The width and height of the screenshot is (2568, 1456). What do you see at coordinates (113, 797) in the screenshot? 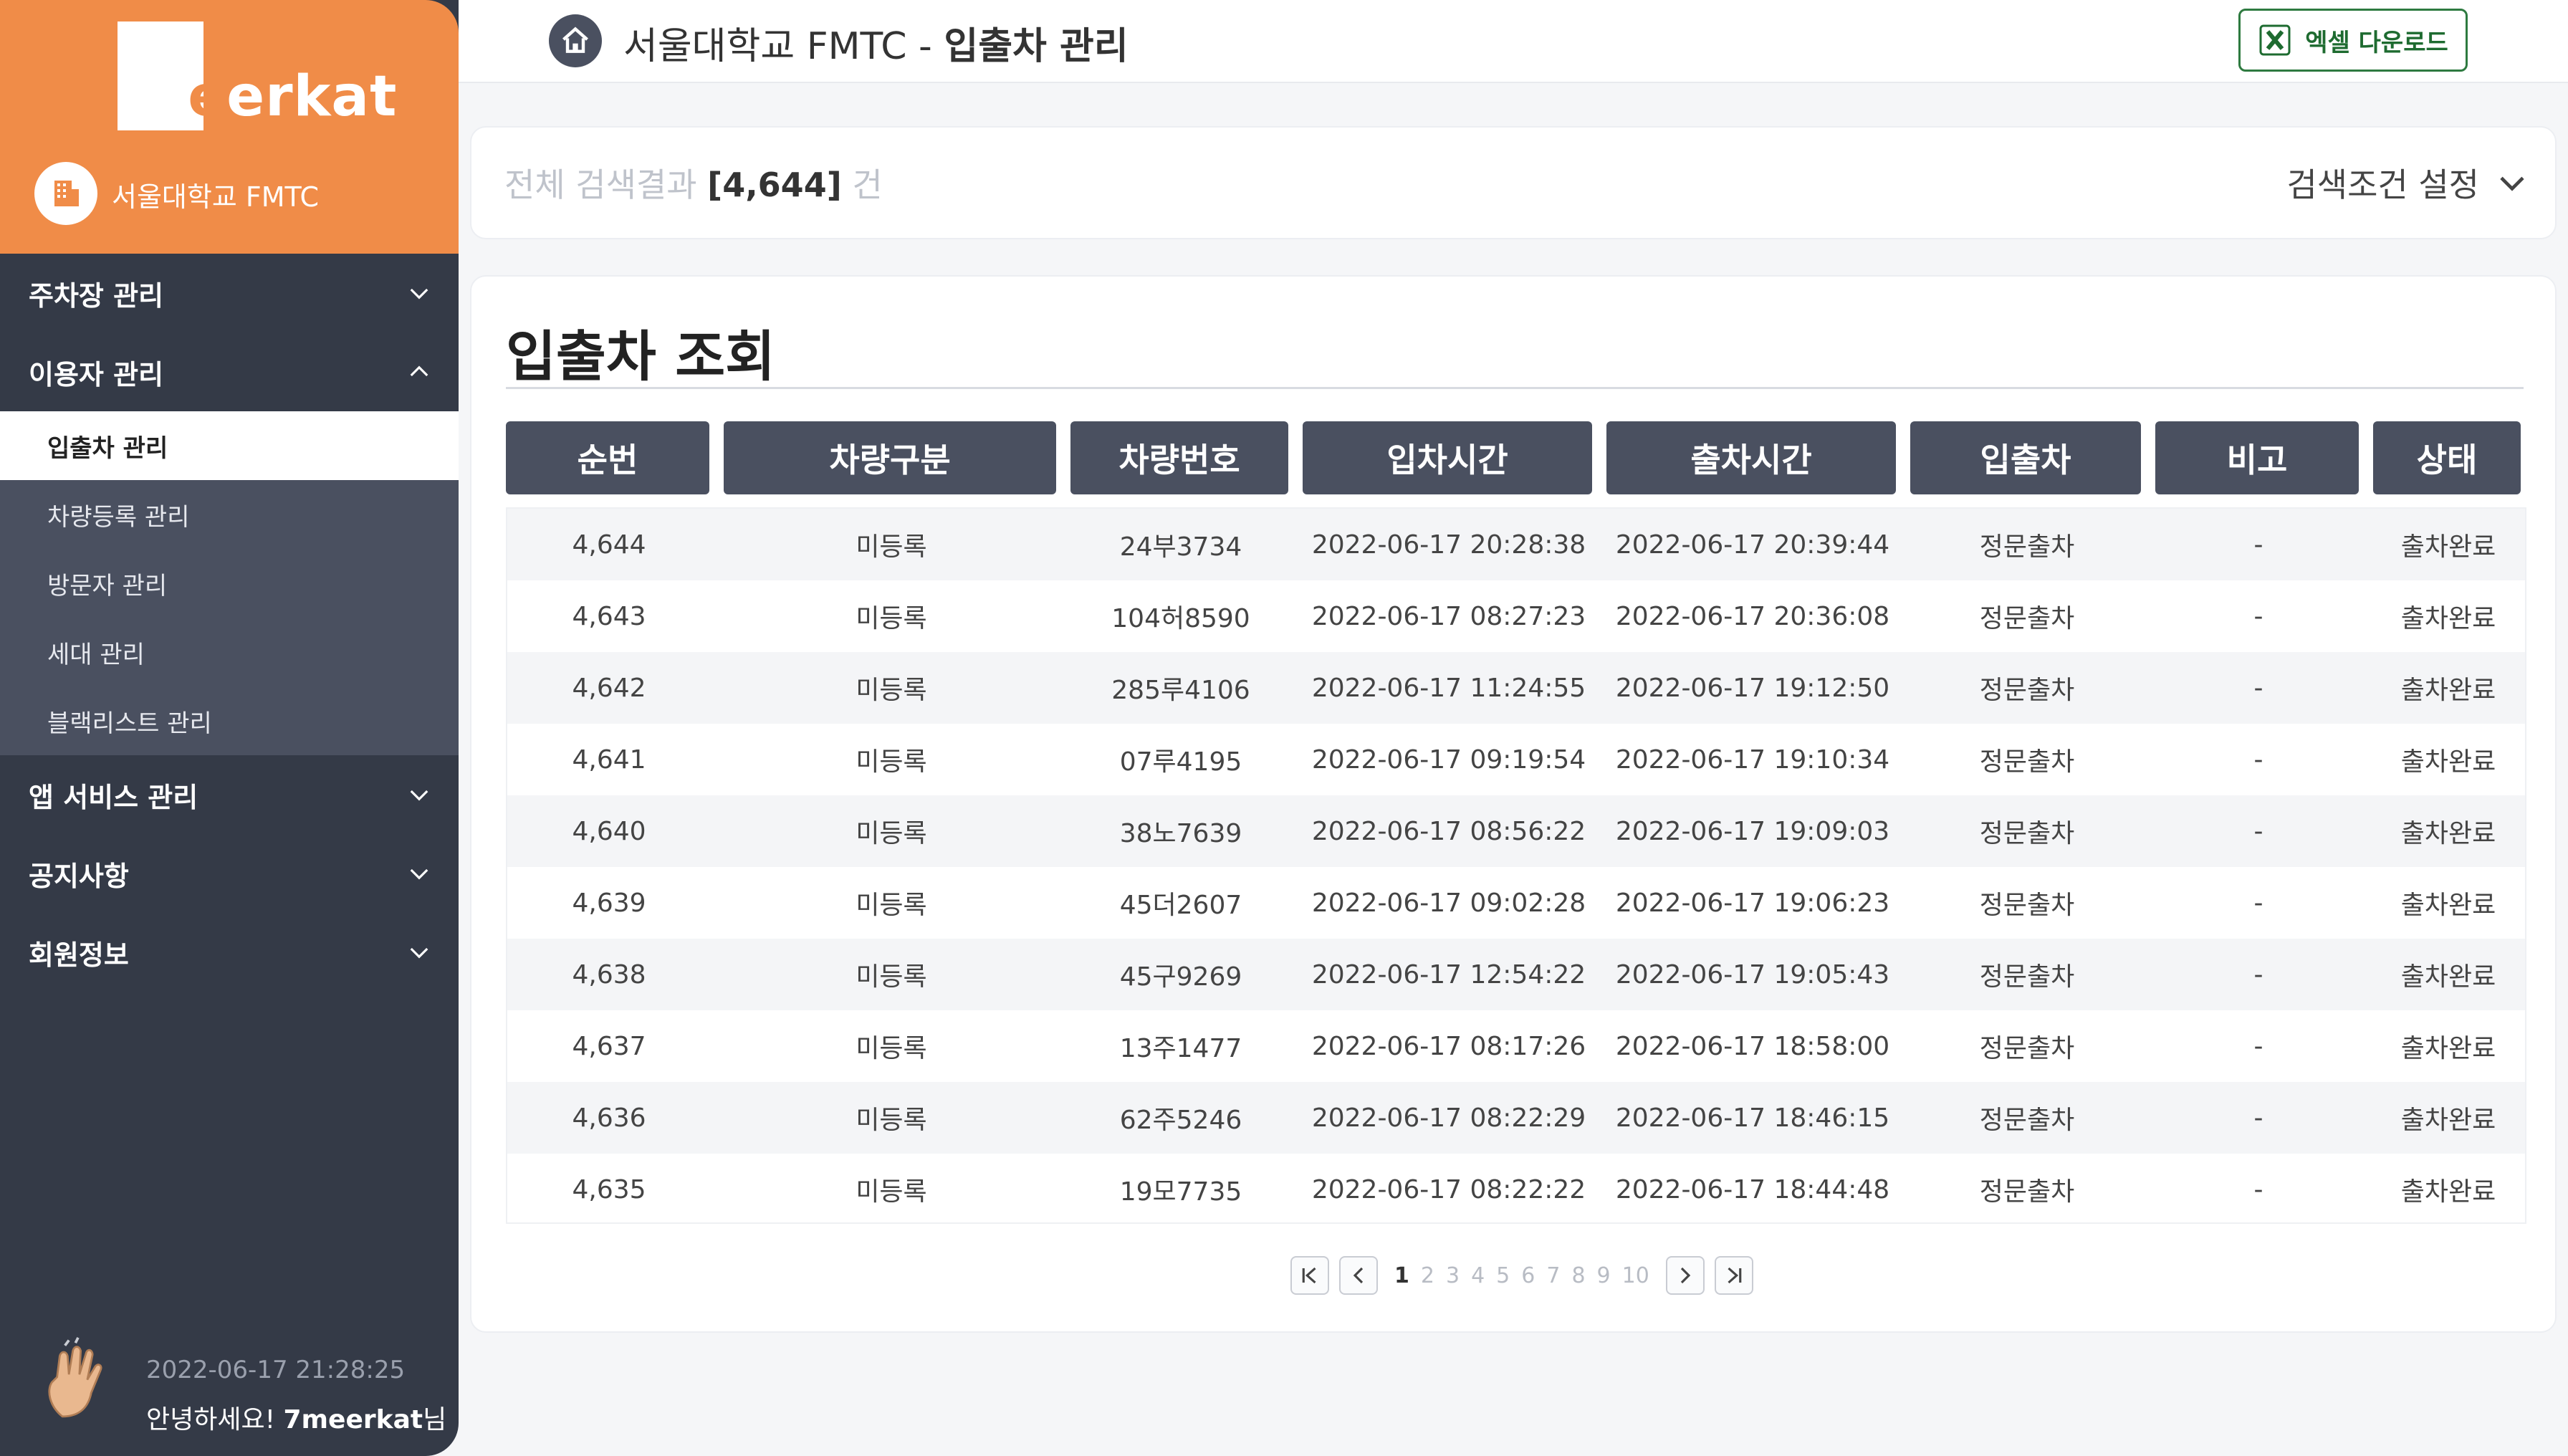
I see `menu-label: 앱 서비스 관리` at bounding box center [113, 797].